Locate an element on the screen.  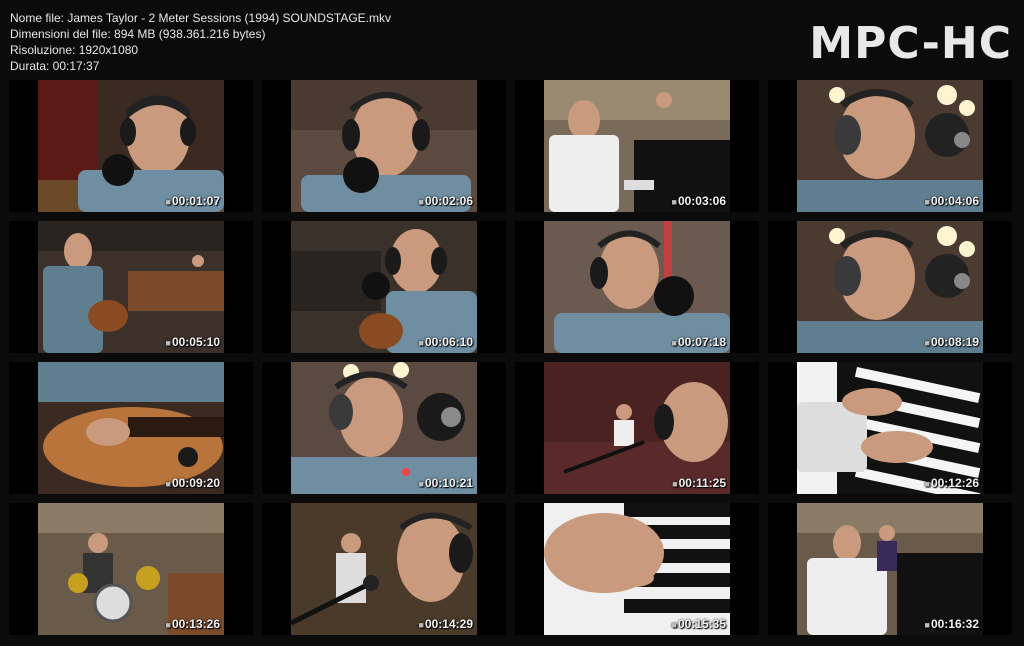
thumbnail-frame-image: ■00:09:20 is located at coordinates (131, 428).